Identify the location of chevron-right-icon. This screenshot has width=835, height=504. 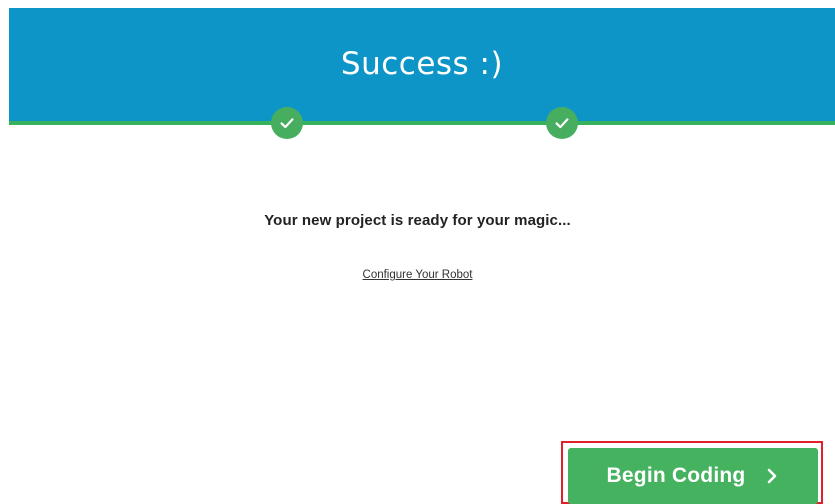
(772, 476).